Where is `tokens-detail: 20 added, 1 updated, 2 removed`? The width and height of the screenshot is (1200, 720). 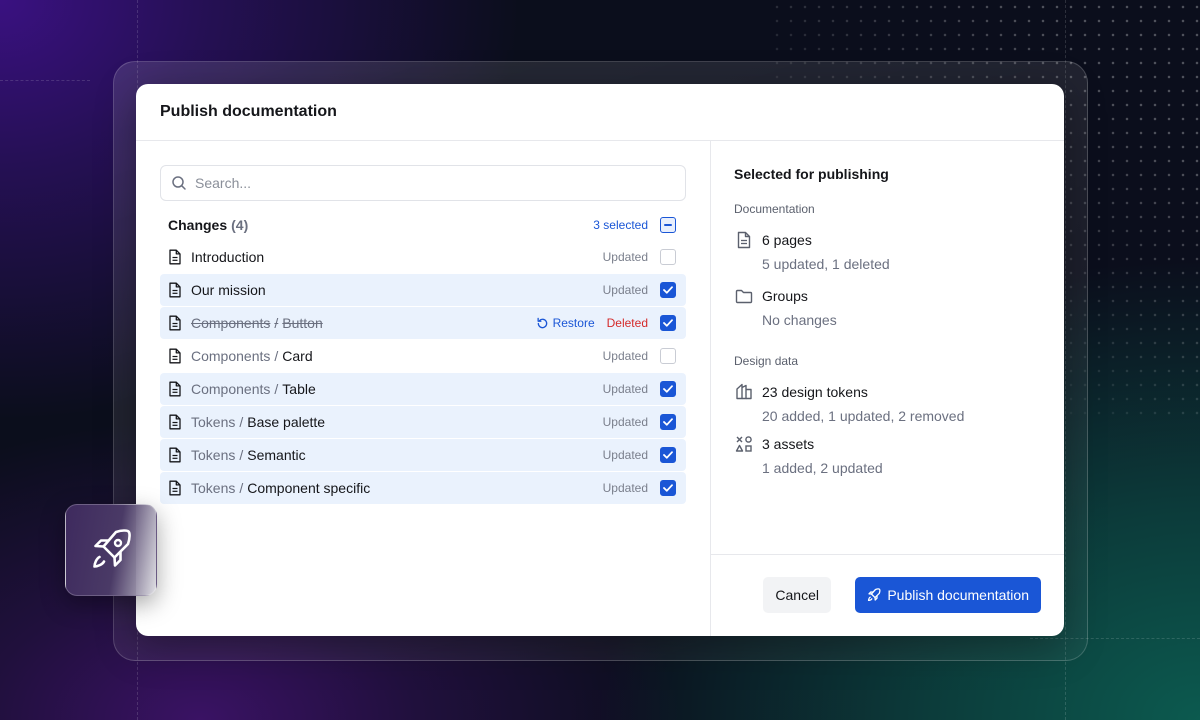 tokens-detail: 20 added, 1 updated, 2 removed is located at coordinates (863, 416).